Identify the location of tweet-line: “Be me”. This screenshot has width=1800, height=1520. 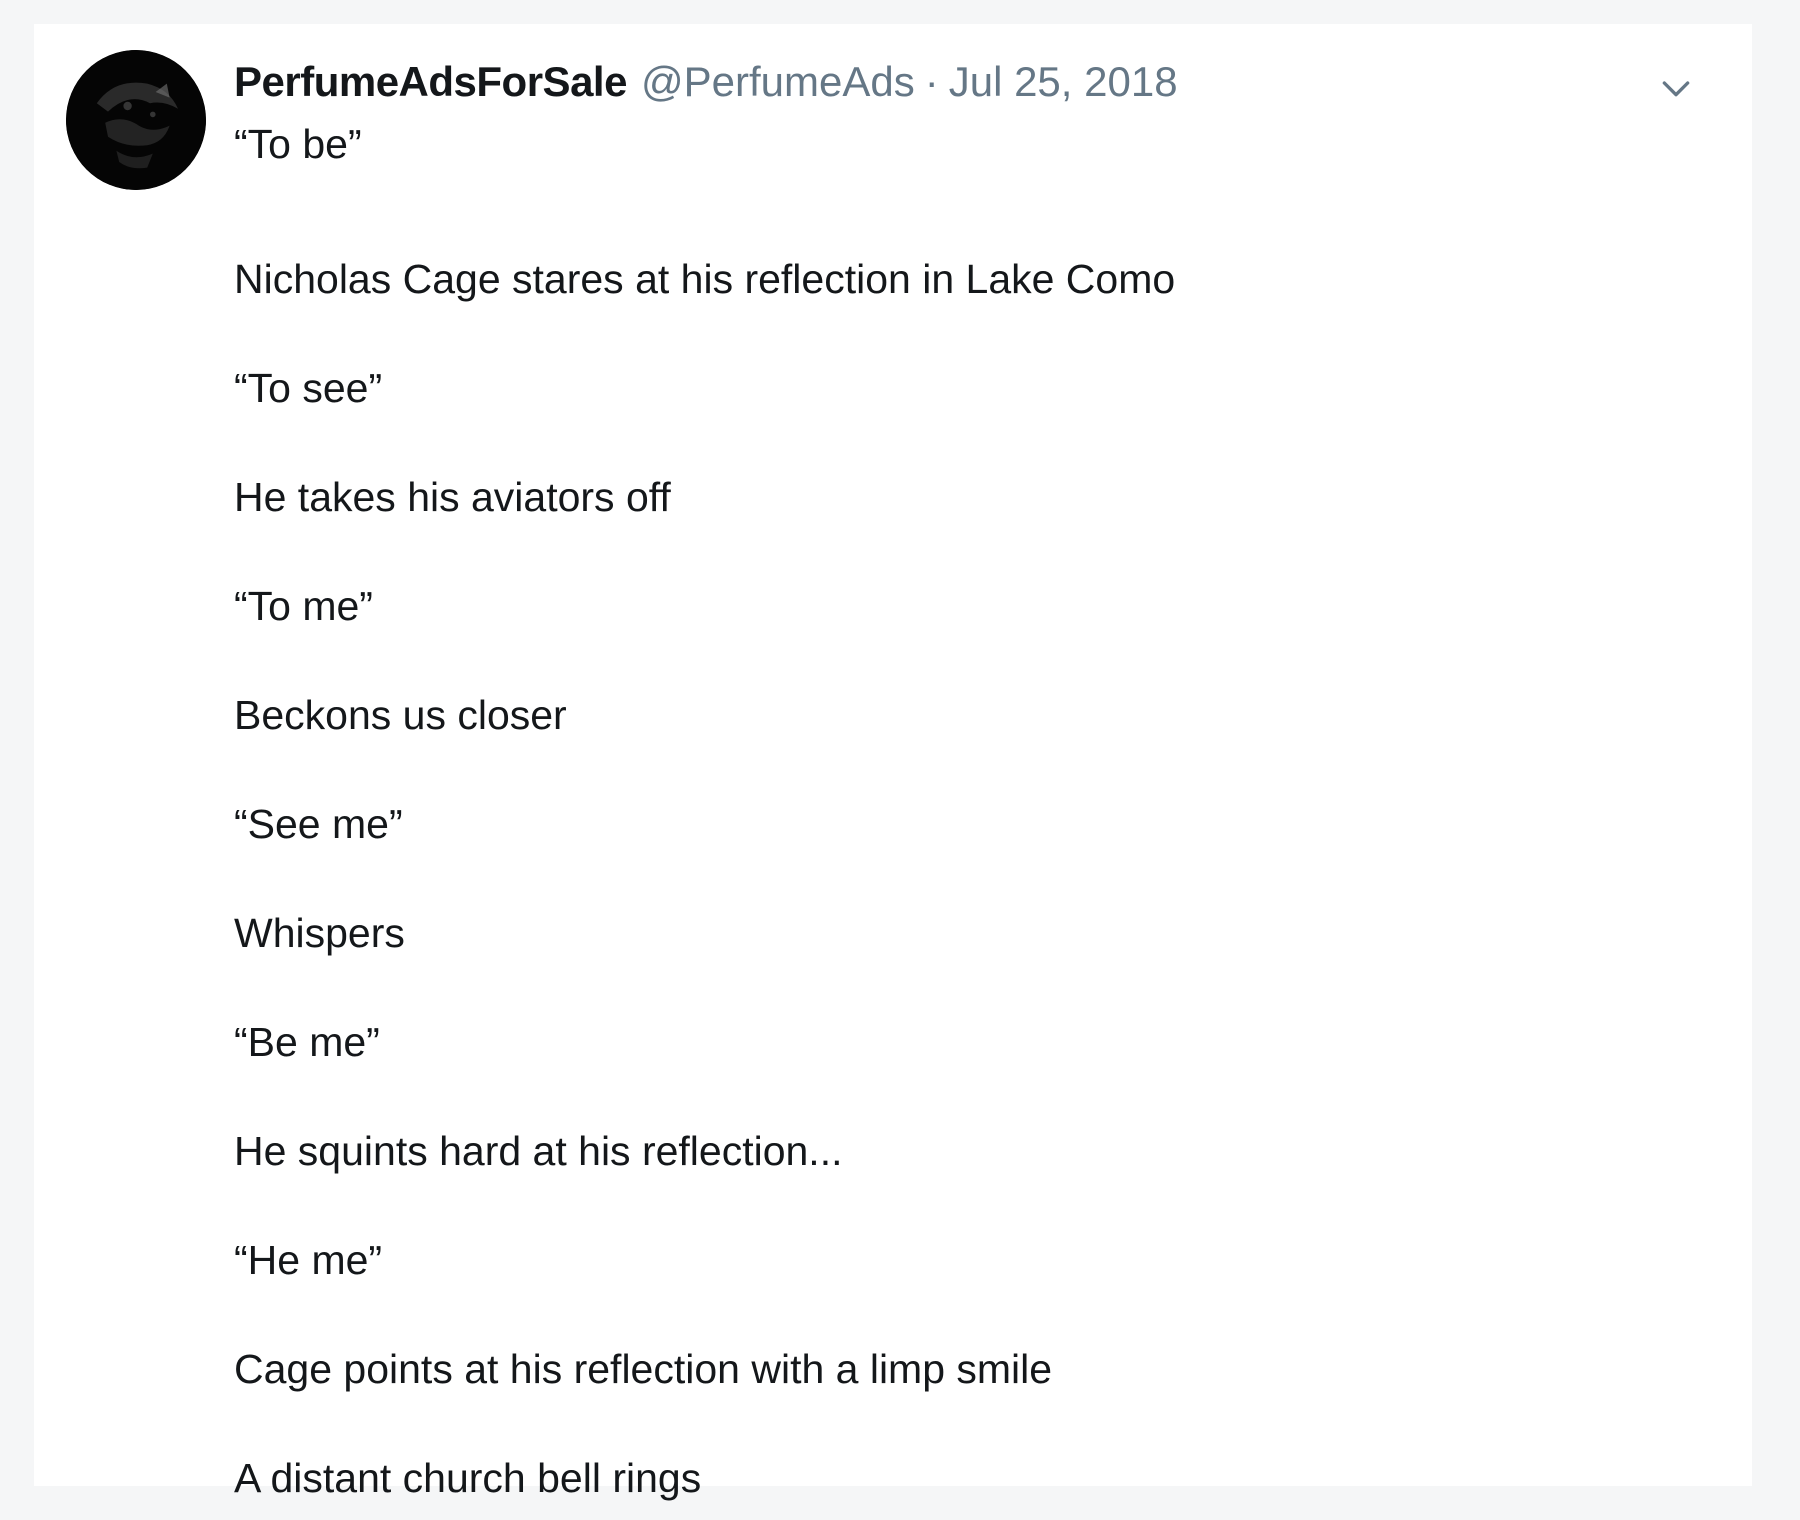
(307, 1042).